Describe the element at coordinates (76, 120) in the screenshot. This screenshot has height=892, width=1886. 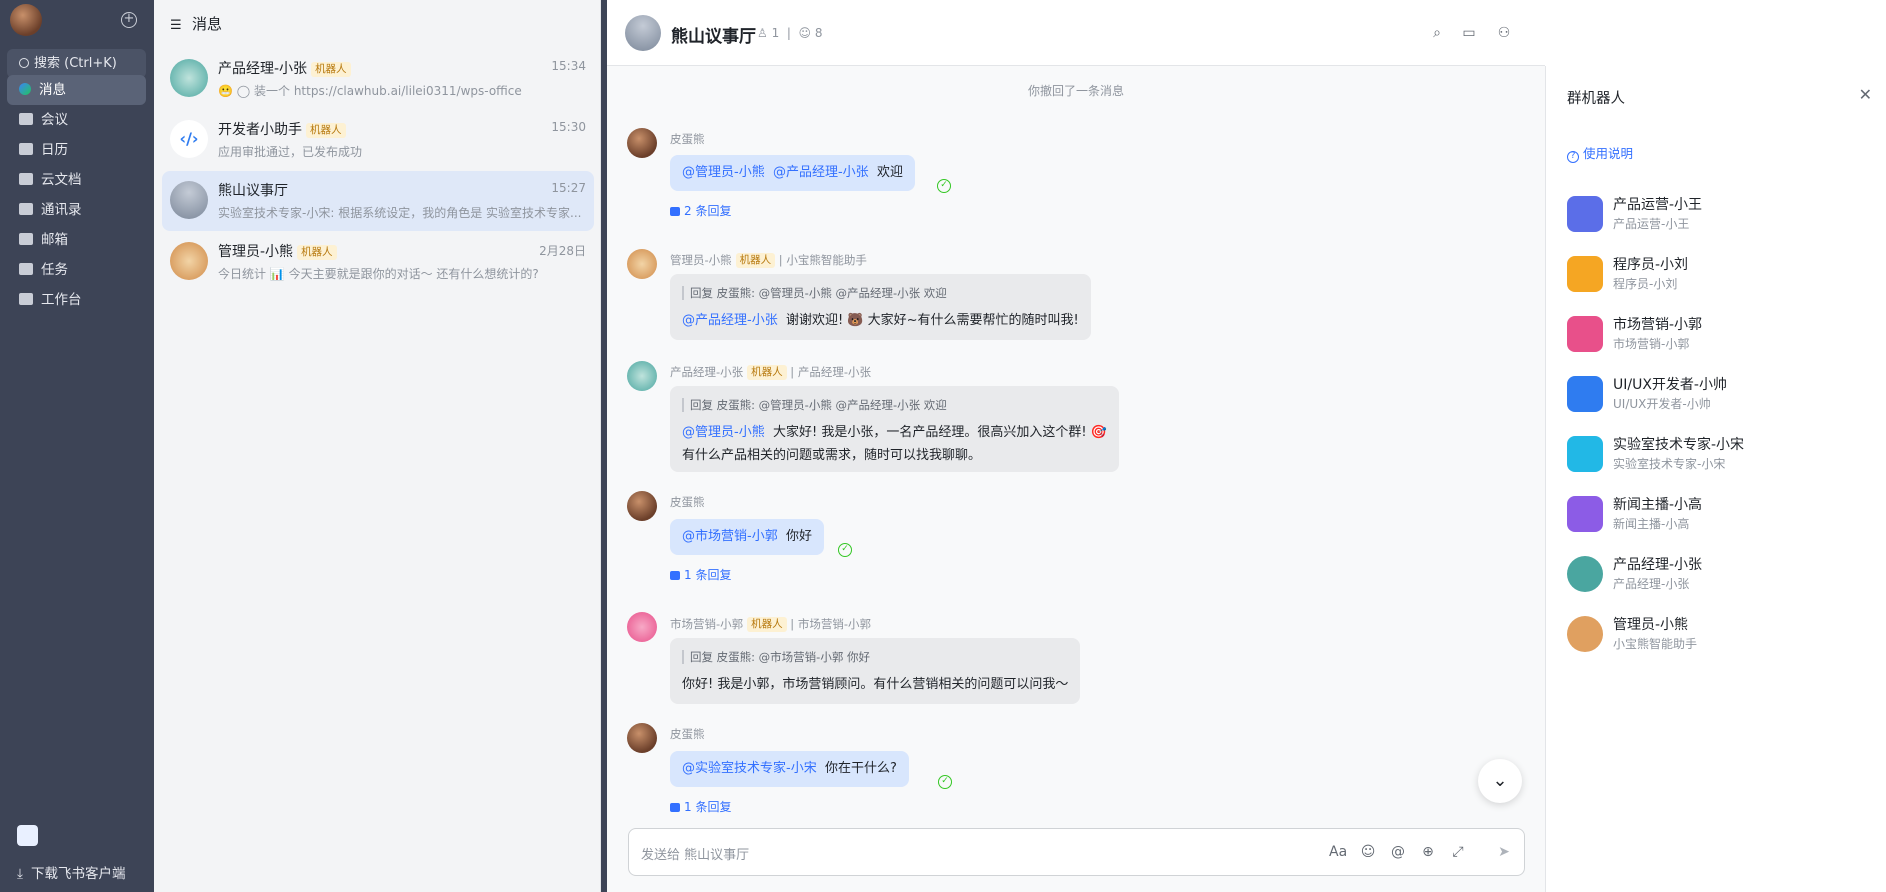
I see `nav-item-meetings: 会议` at that location.